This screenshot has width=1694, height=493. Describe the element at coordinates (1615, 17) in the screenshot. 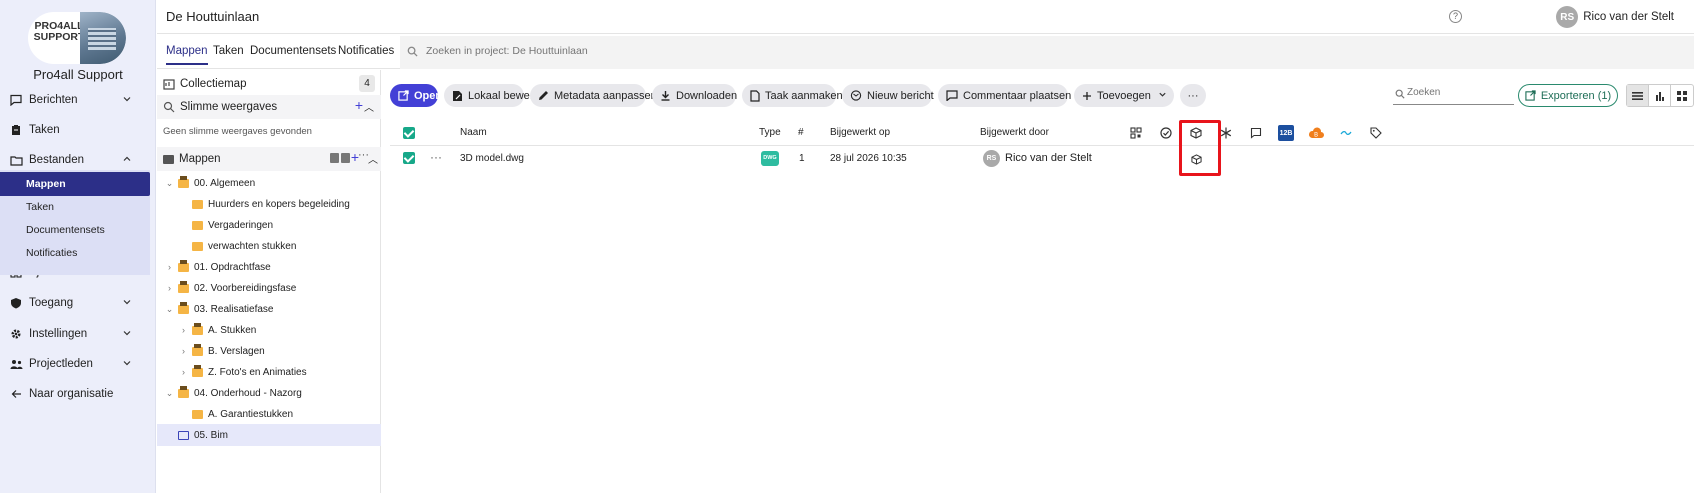

I see `user-menu: RS Rico van der Stelt` at that location.